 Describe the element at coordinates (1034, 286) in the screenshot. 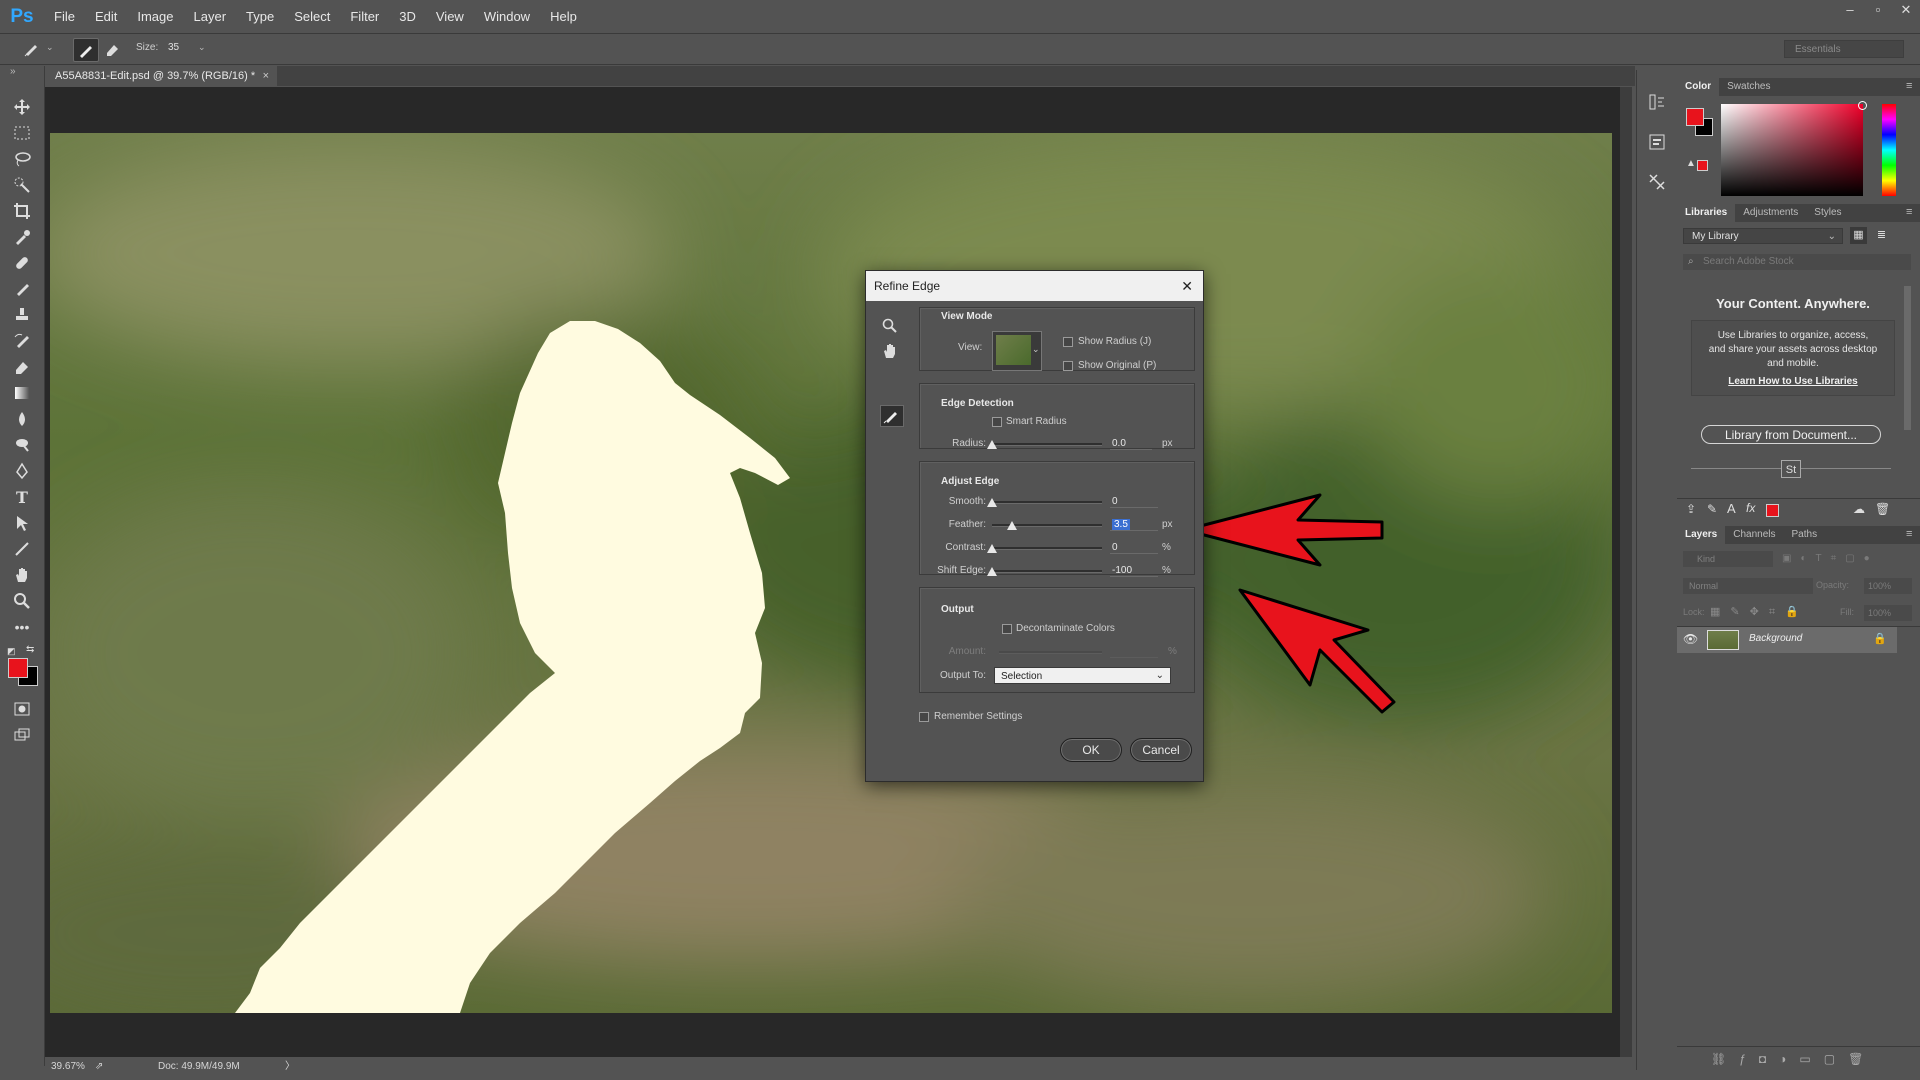

I see `dialog-title-bar: Refine Edge ✕` at that location.